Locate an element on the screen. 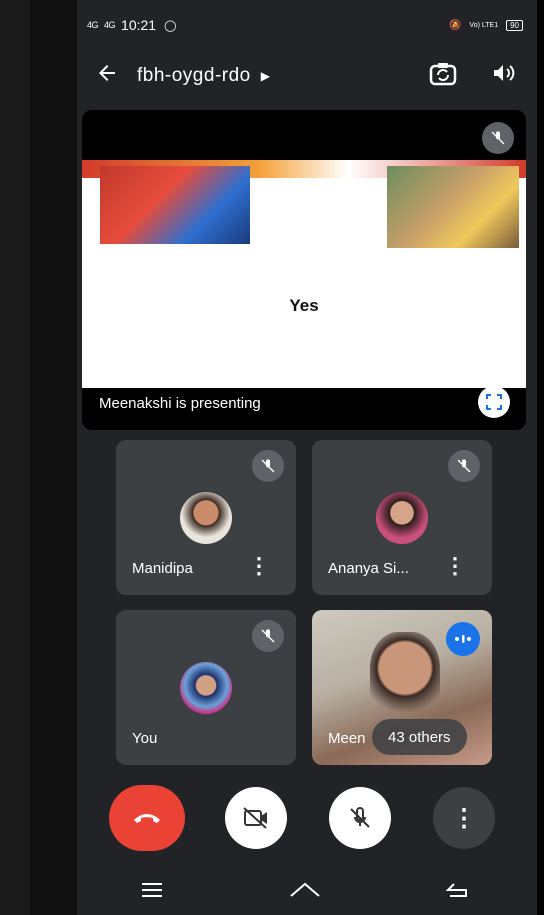 The image size is (544, 915). participant-name: Meen is located at coordinates (347, 738).